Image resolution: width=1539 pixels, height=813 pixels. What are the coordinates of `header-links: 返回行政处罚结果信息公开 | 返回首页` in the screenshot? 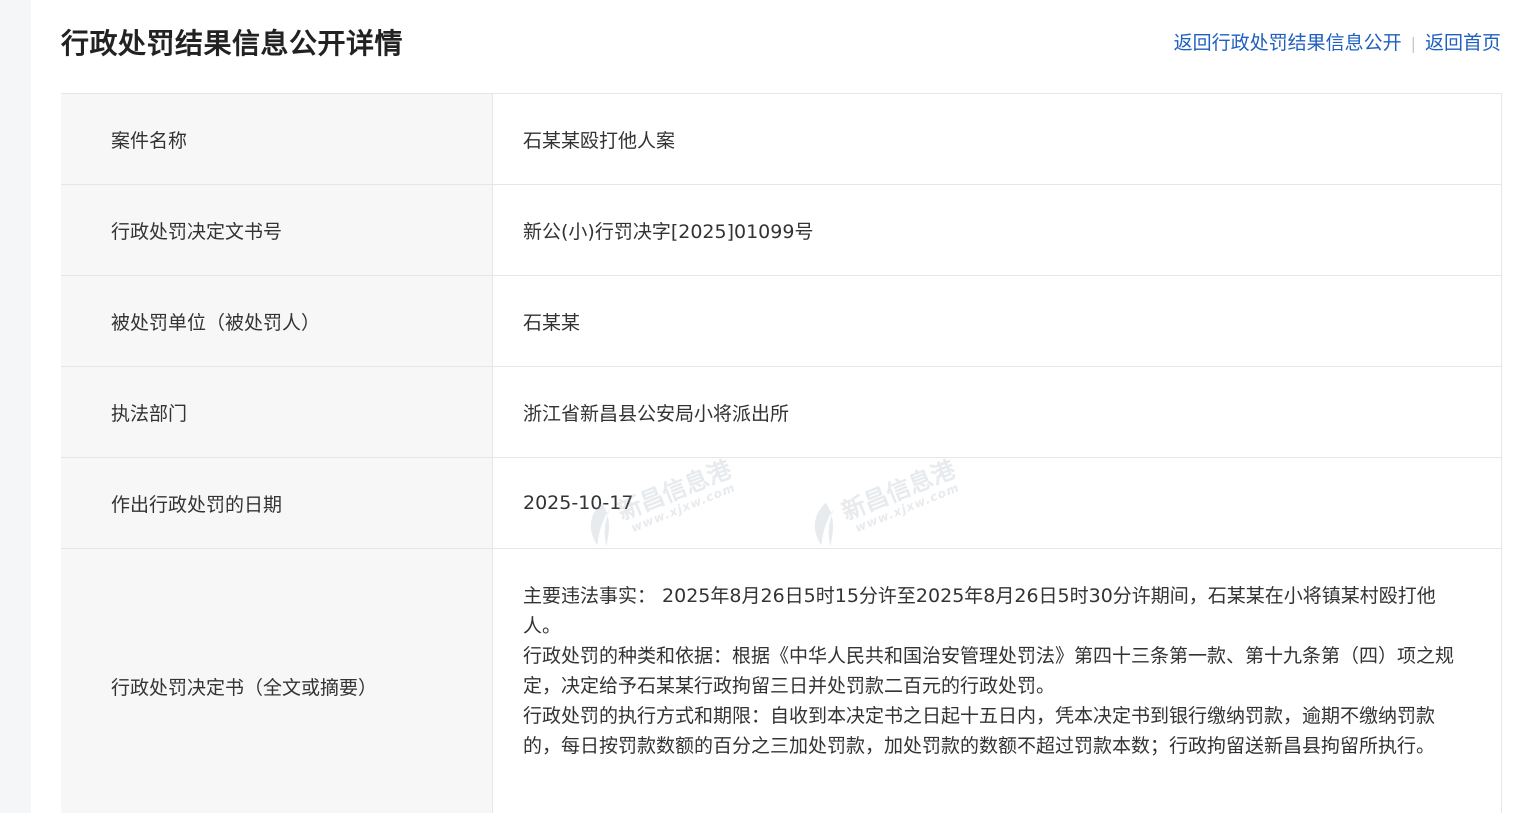 It's located at (1337, 41).